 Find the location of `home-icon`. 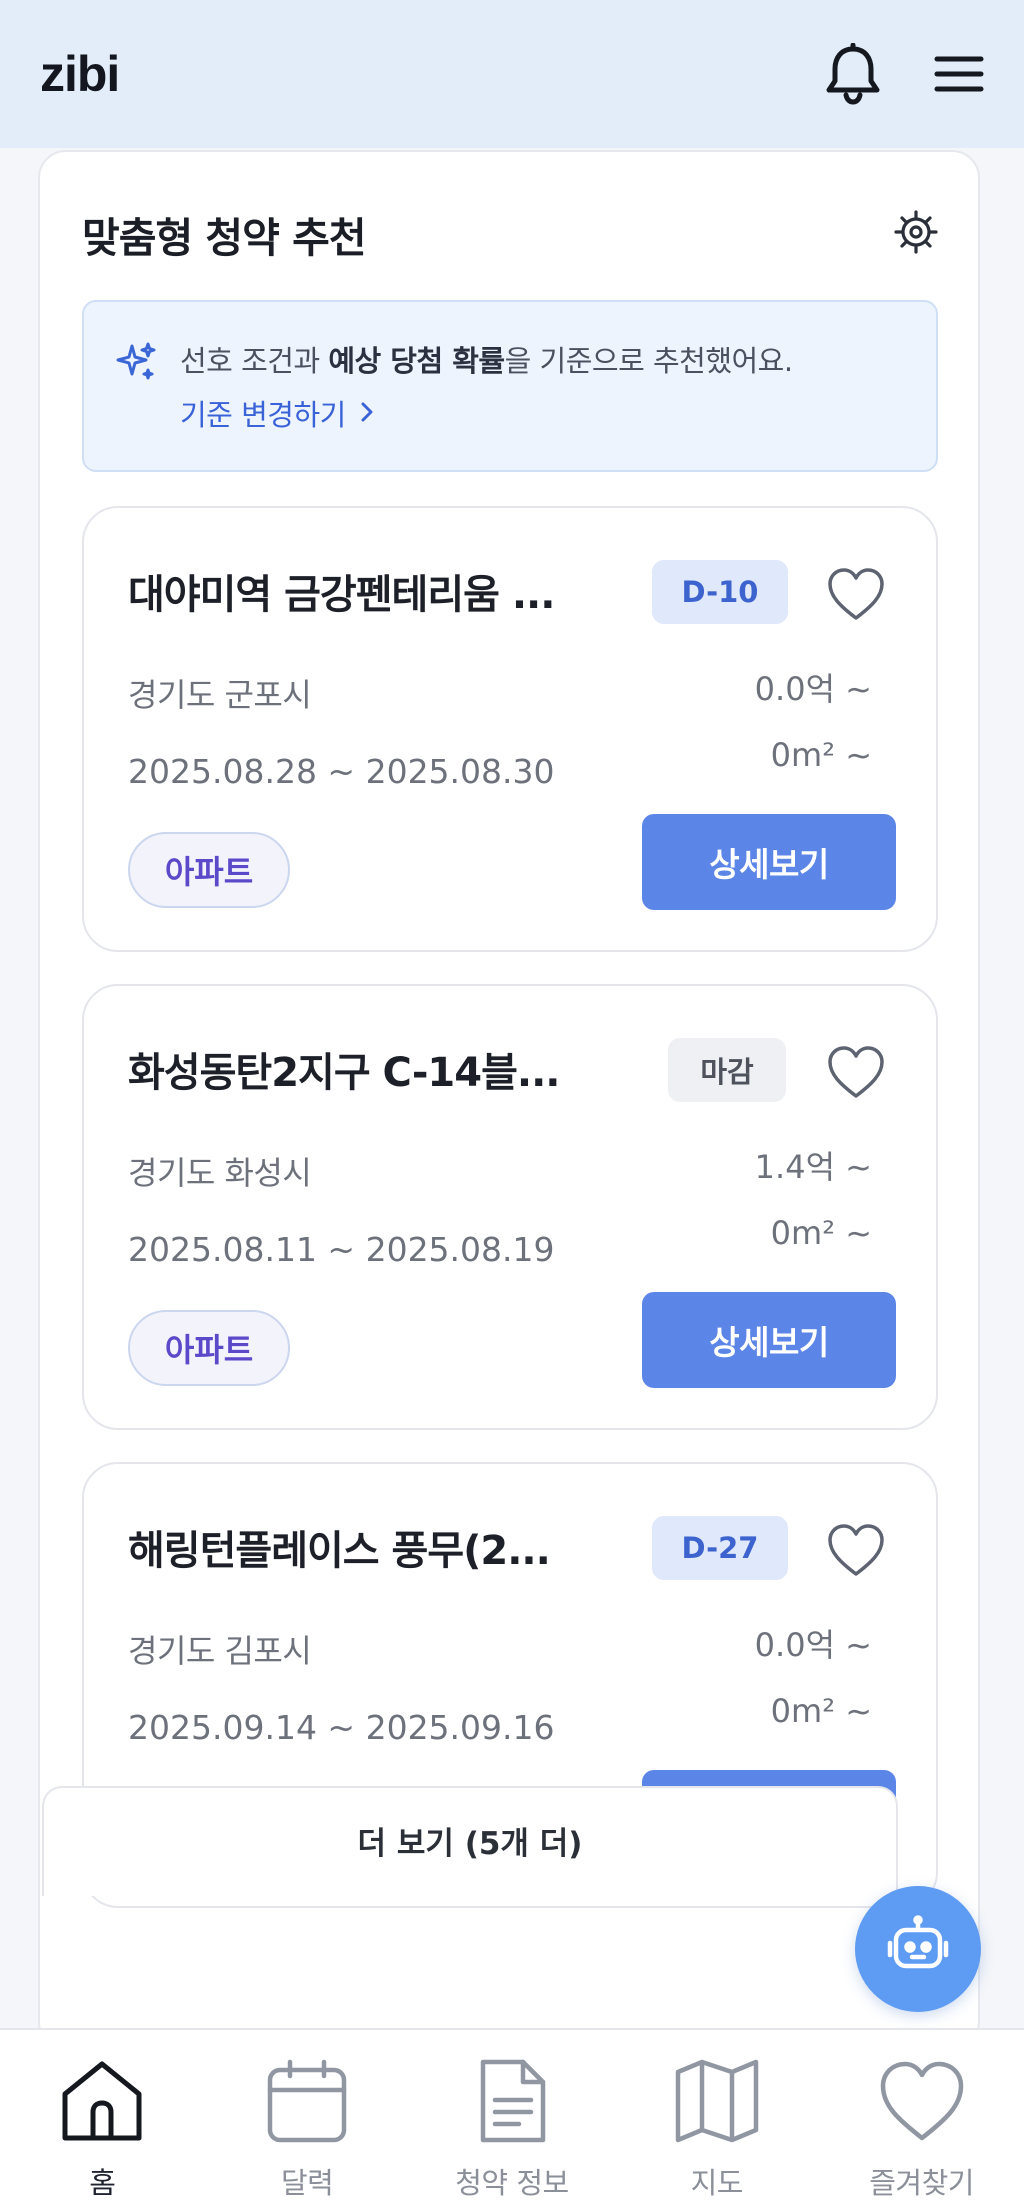

home-icon is located at coordinates (102, 2103).